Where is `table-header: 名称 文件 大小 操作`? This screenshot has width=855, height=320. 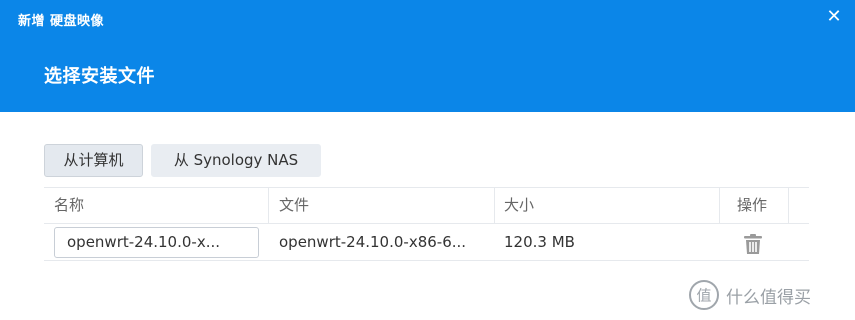
table-header: 名称 文件 大小 操作 is located at coordinates (426, 205).